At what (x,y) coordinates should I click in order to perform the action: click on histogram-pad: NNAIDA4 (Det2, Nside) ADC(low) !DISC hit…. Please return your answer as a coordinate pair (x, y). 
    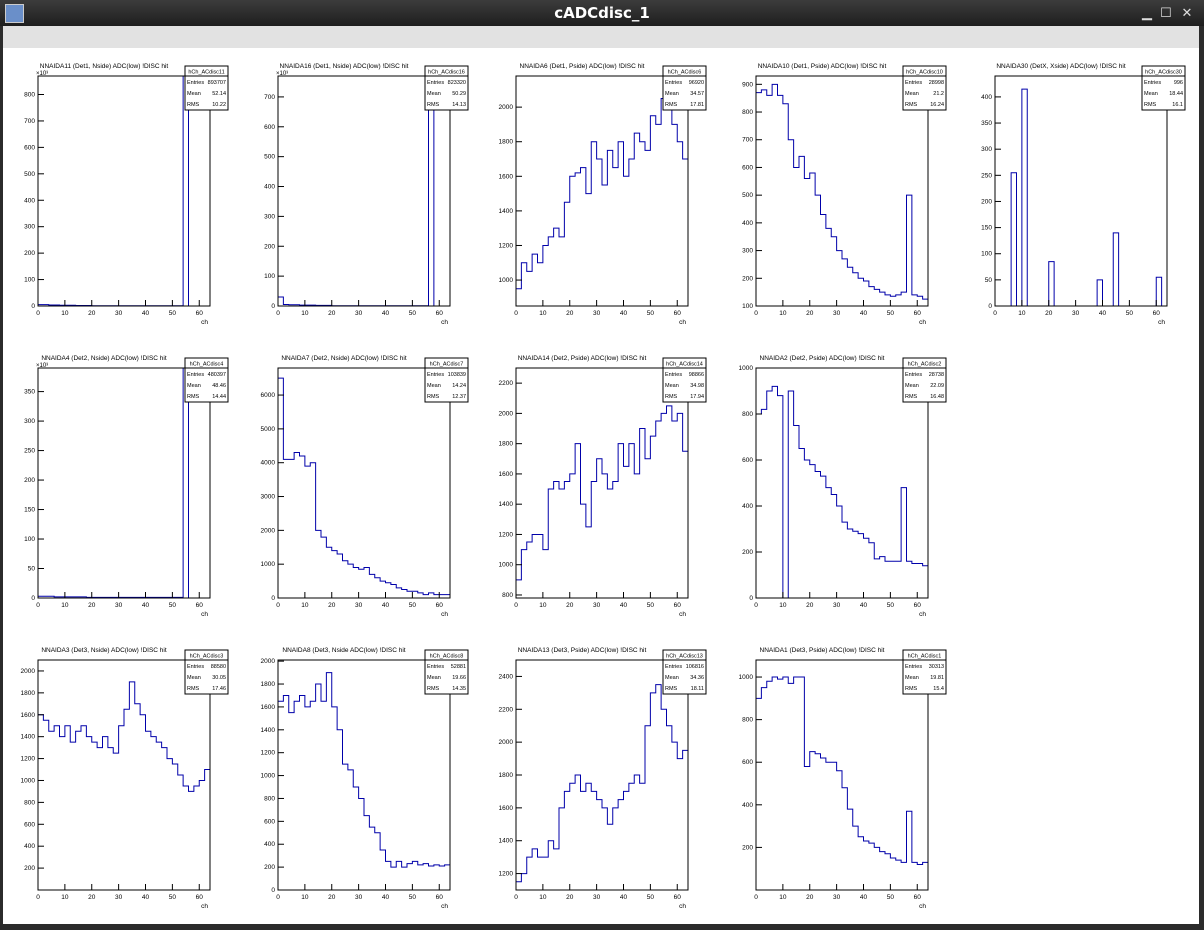
    Looking at the image, I should click on (126, 486).